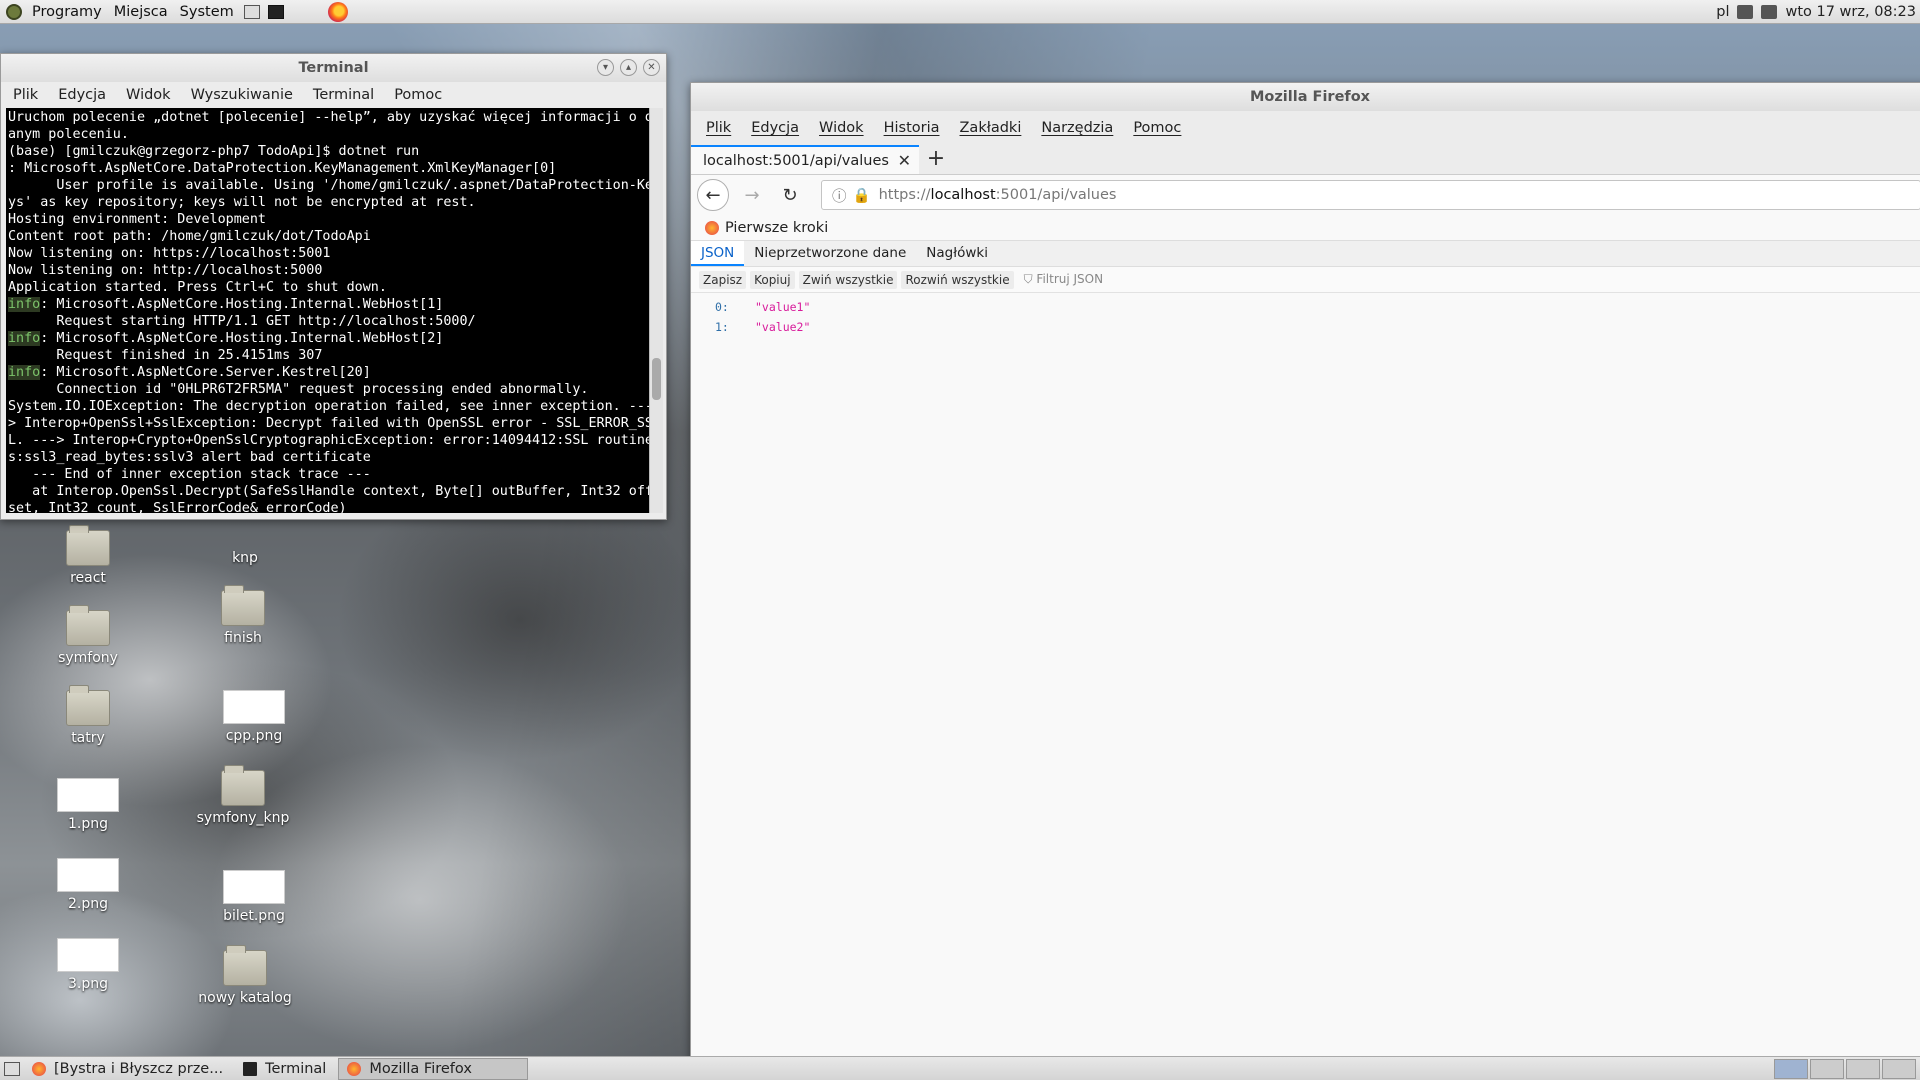 The image size is (1920, 1080). What do you see at coordinates (137, 219) in the screenshot?
I see `terminal-line: Hosting environment: Development` at bounding box center [137, 219].